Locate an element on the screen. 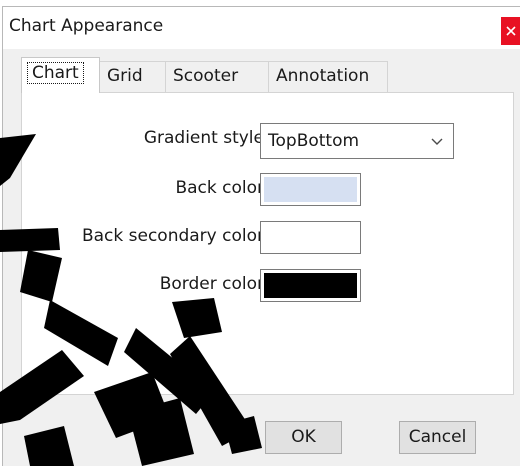 This screenshot has height=466, width=520. tab-chart: Chart is located at coordinates (60, 75).